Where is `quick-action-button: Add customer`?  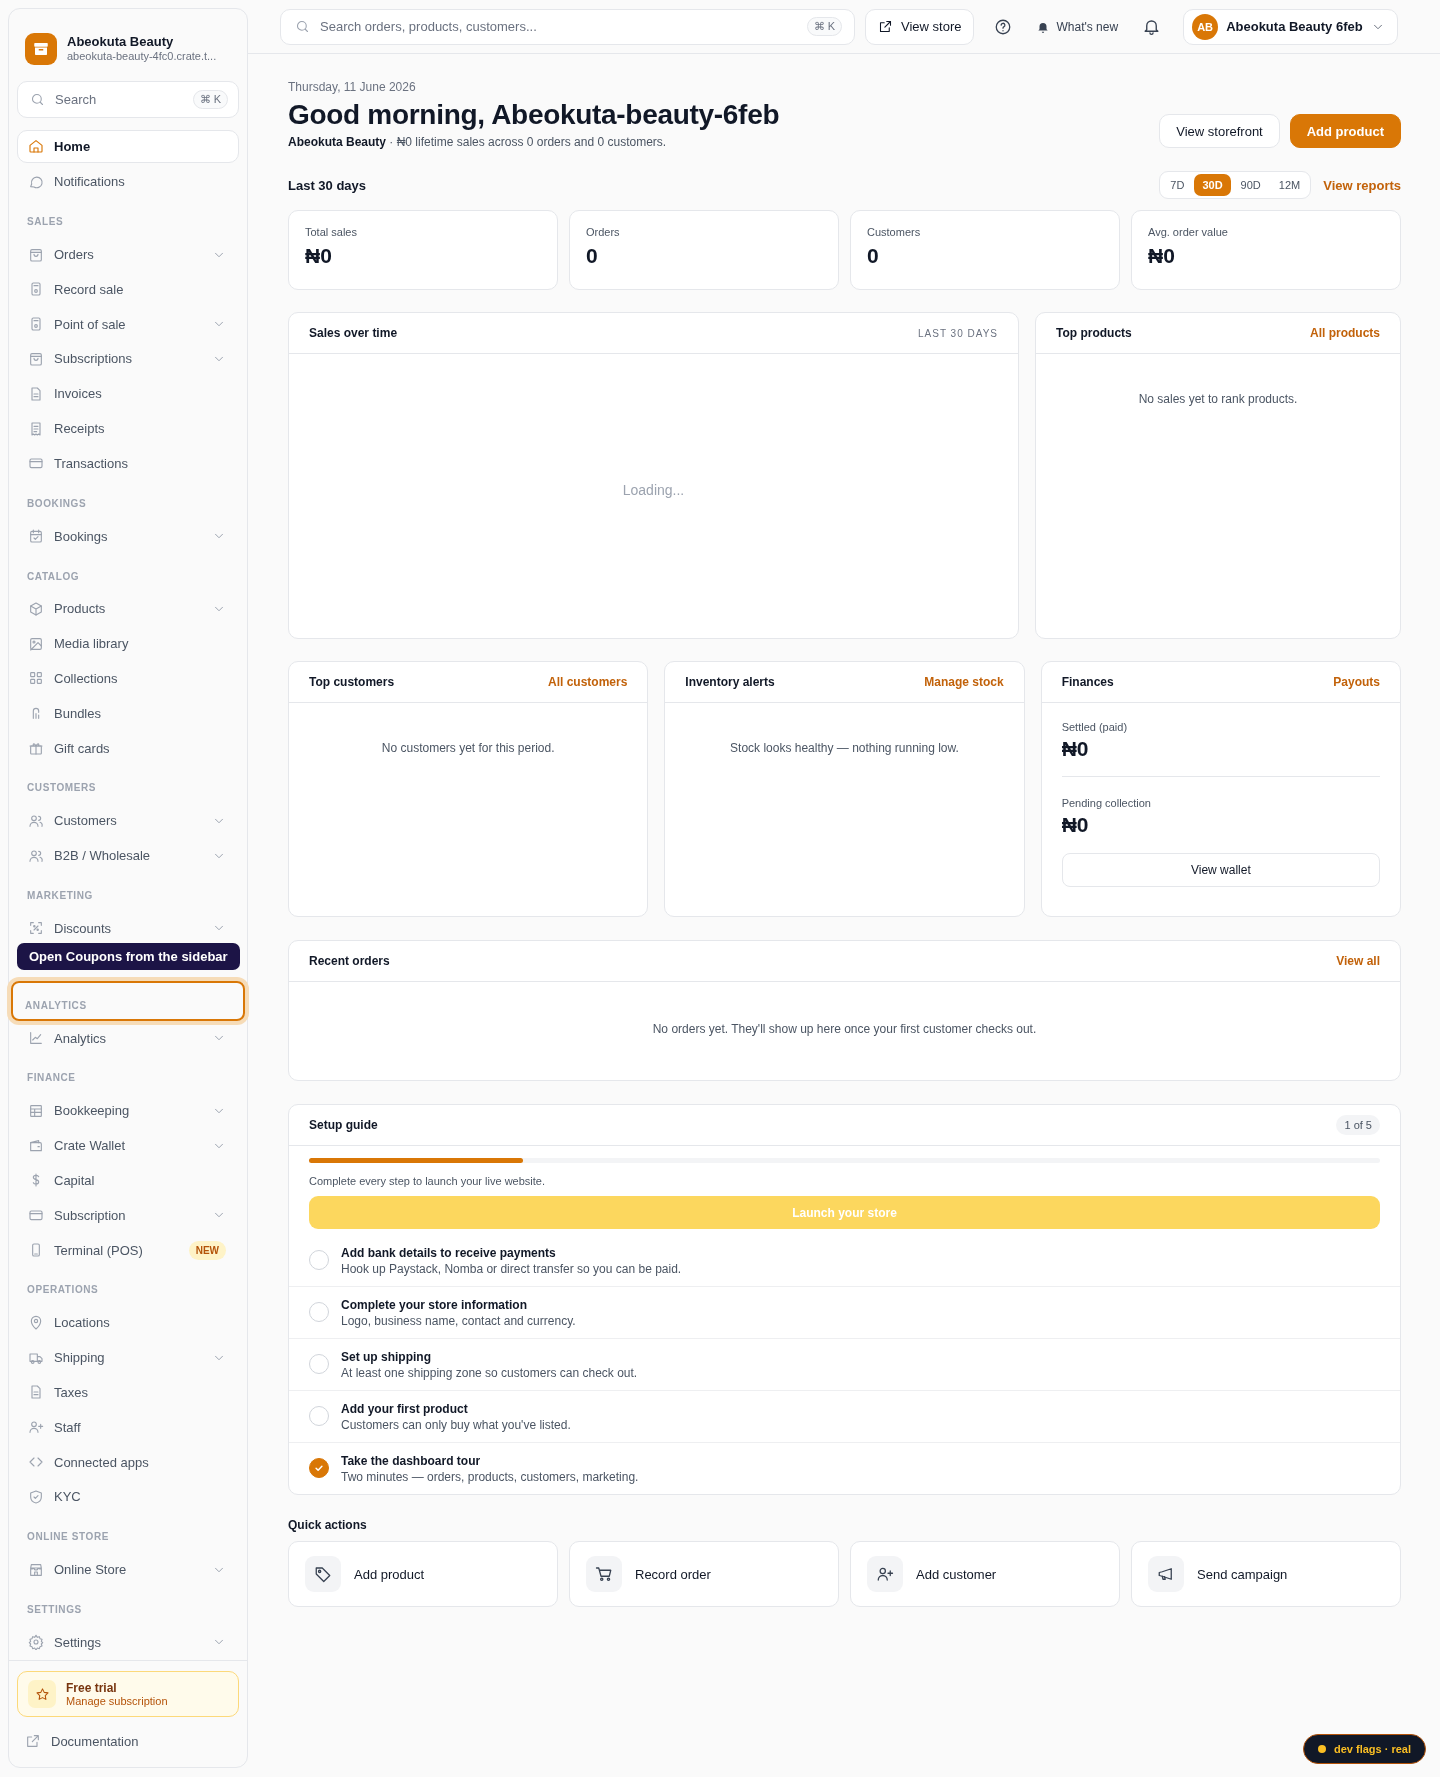 quick-action-button: Add customer is located at coordinates (985, 1574).